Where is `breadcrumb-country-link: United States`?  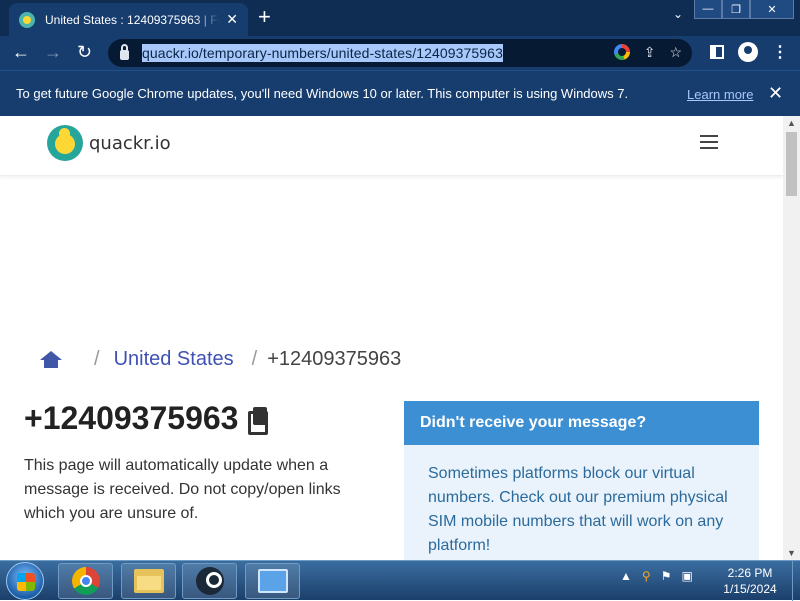 breadcrumb-country-link: United States is located at coordinates (174, 359).